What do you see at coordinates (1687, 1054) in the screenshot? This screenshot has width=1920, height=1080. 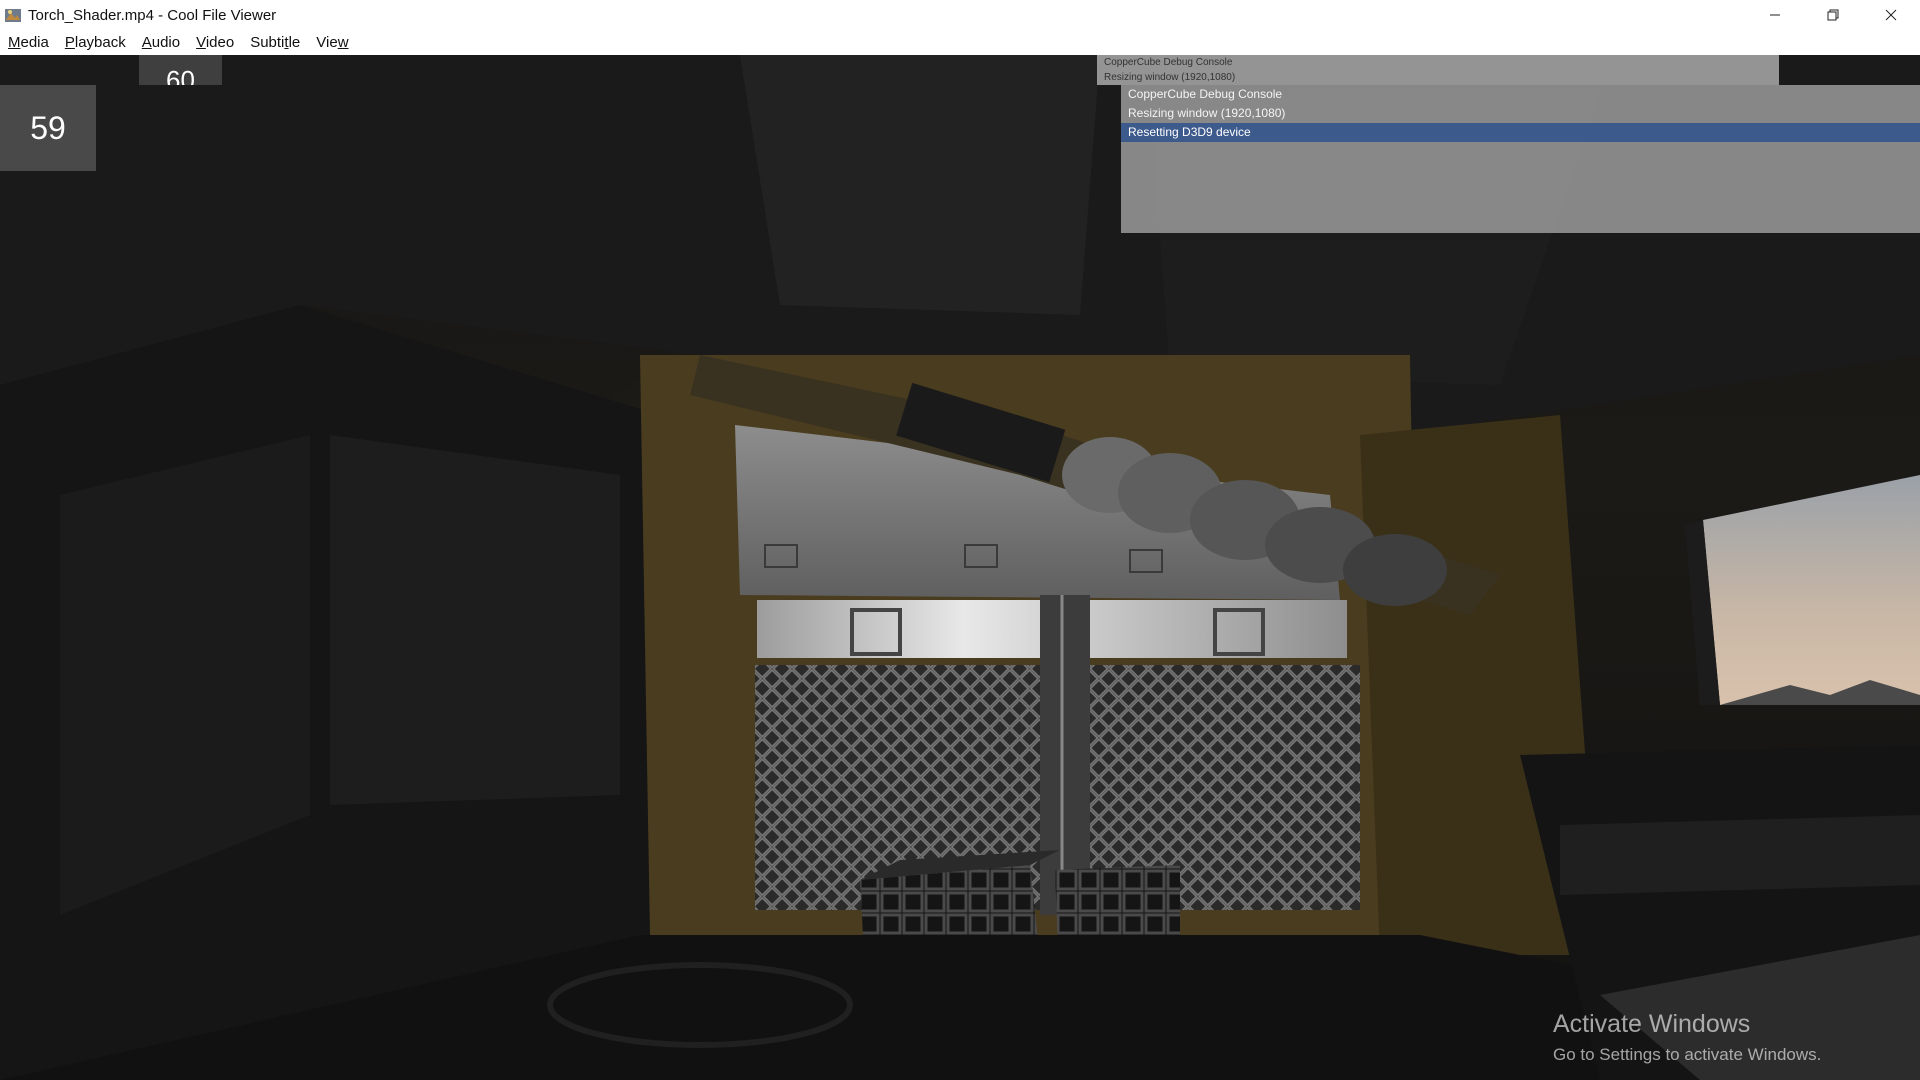 I see `activation-watermark-subtitle: Go to Settings to activate Windows.` at bounding box center [1687, 1054].